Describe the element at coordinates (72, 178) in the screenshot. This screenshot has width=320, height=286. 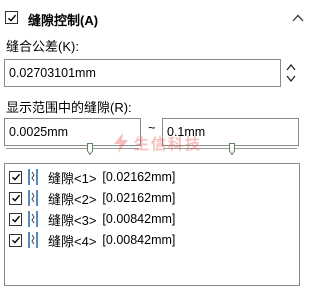
I see `gap-name: 缝隙<1>` at that location.